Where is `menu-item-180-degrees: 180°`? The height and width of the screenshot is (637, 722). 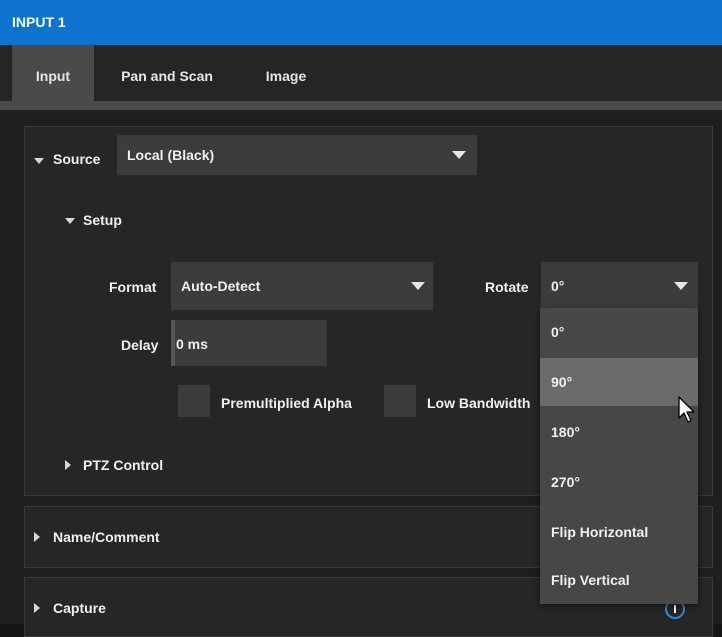
menu-item-180-degrees: 180° is located at coordinates (619, 432).